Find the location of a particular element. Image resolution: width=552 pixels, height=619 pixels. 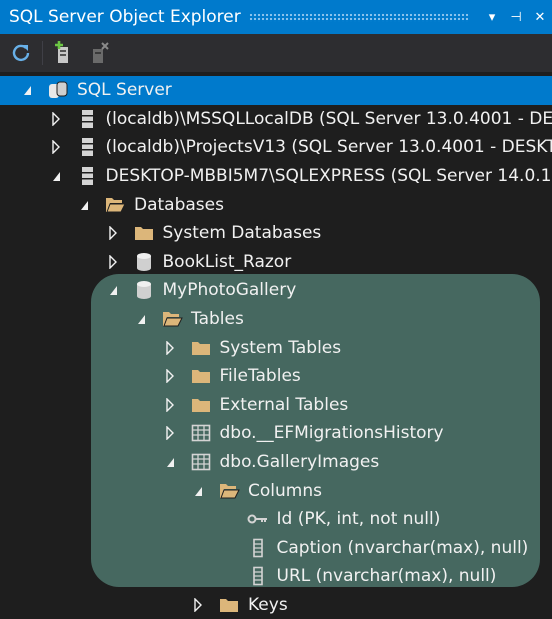

tree-node: Columns is located at coordinates (276, 490).